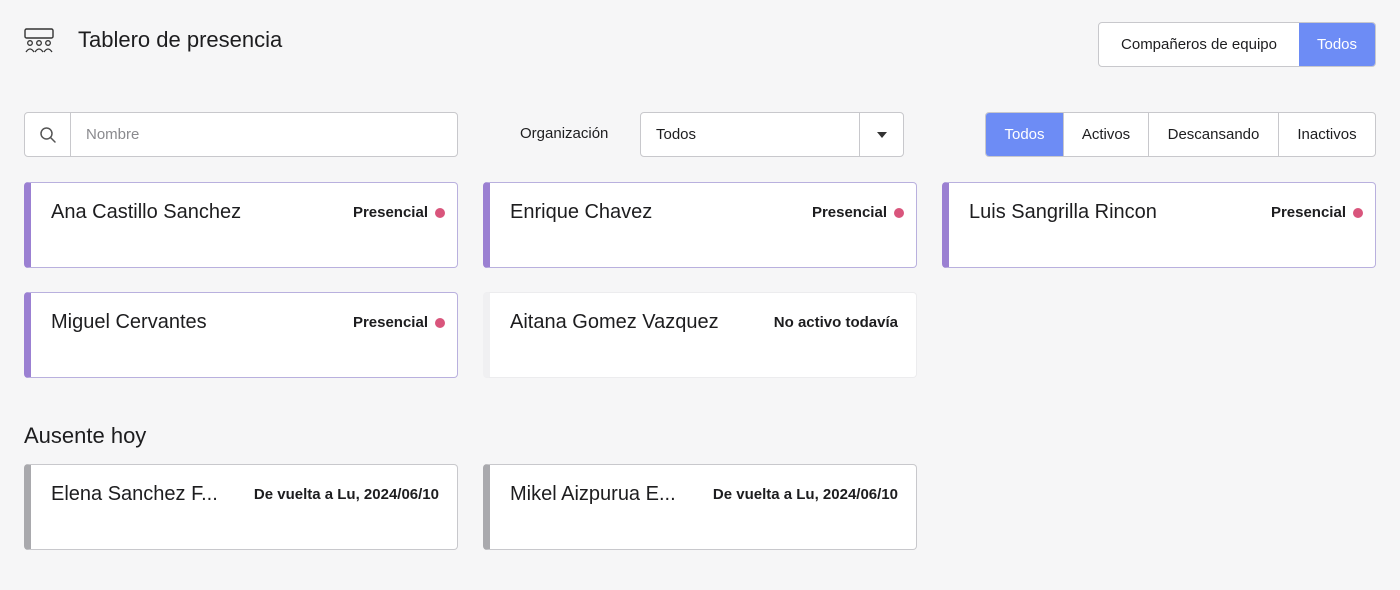 The height and width of the screenshot is (590, 1400). What do you see at coordinates (85, 435) in the screenshot?
I see `absent-section-title: Ausente hoy` at bounding box center [85, 435].